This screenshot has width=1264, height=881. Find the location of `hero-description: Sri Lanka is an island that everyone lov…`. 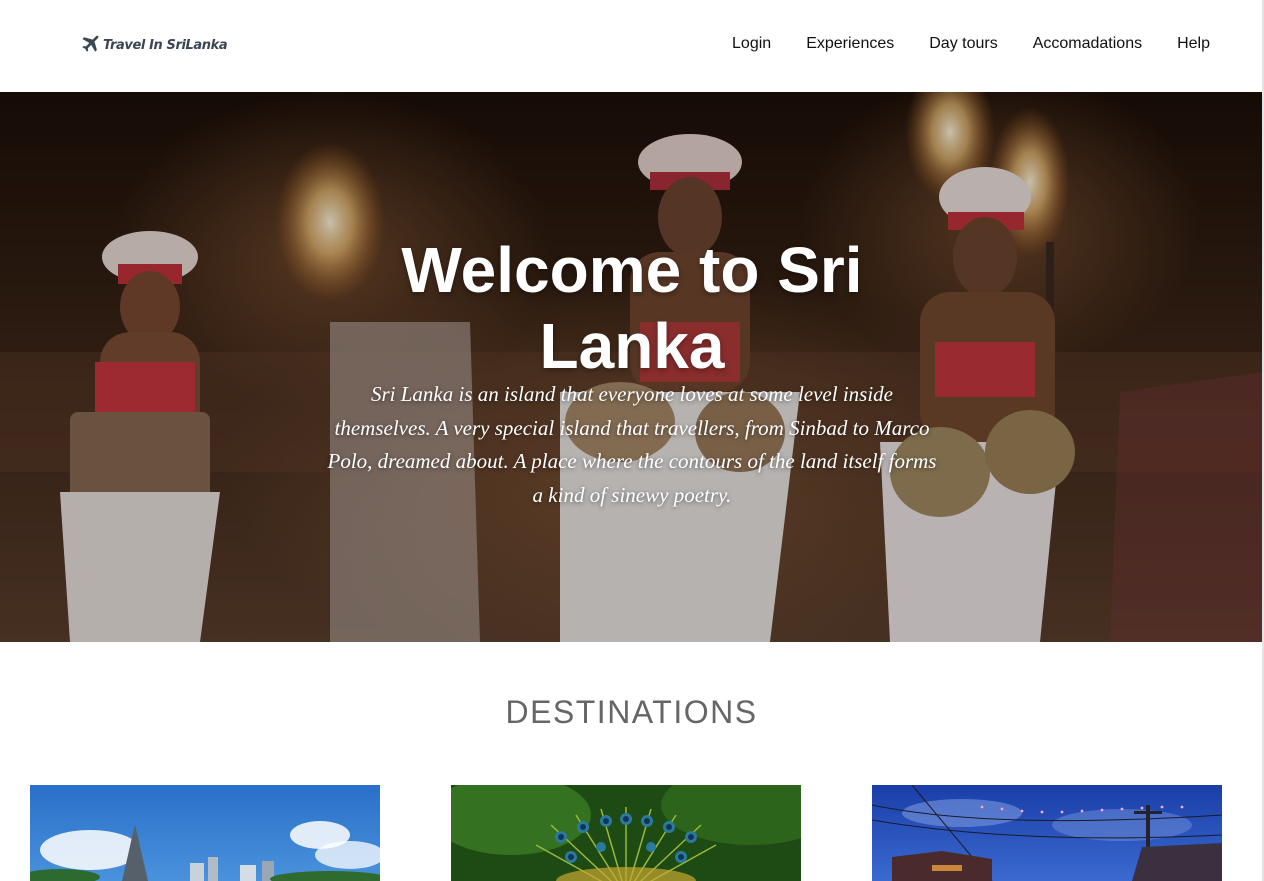

hero-description: Sri Lanka is an island that everyone lov… is located at coordinates (632, 444).